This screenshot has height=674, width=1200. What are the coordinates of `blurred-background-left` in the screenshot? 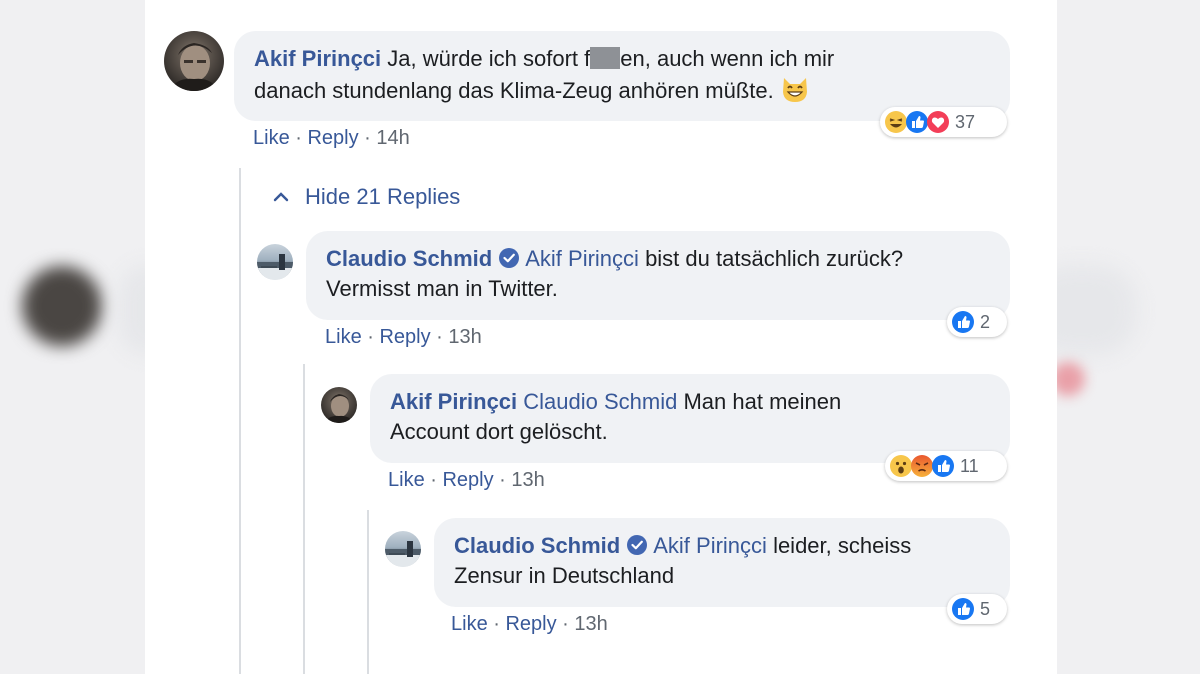 It's located at (72, 337).